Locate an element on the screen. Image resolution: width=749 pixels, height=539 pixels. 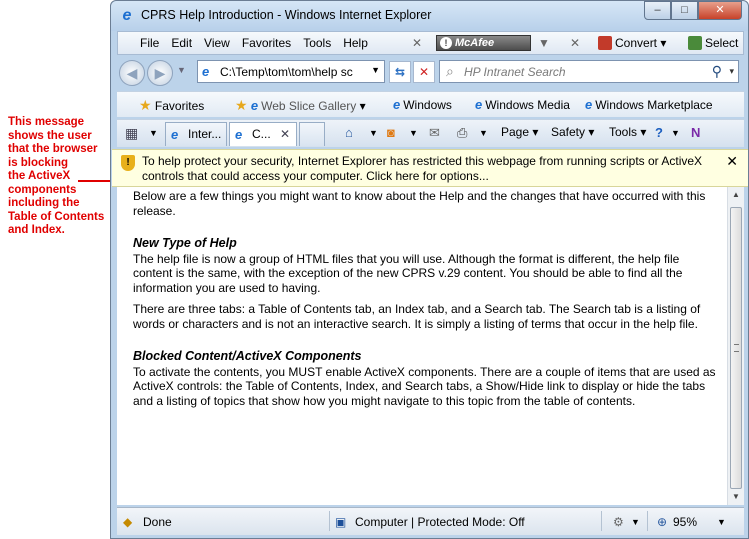
search-box: ⌕ HP Intranet Search ⚲ ▾ is located at coordinates (589, 71).